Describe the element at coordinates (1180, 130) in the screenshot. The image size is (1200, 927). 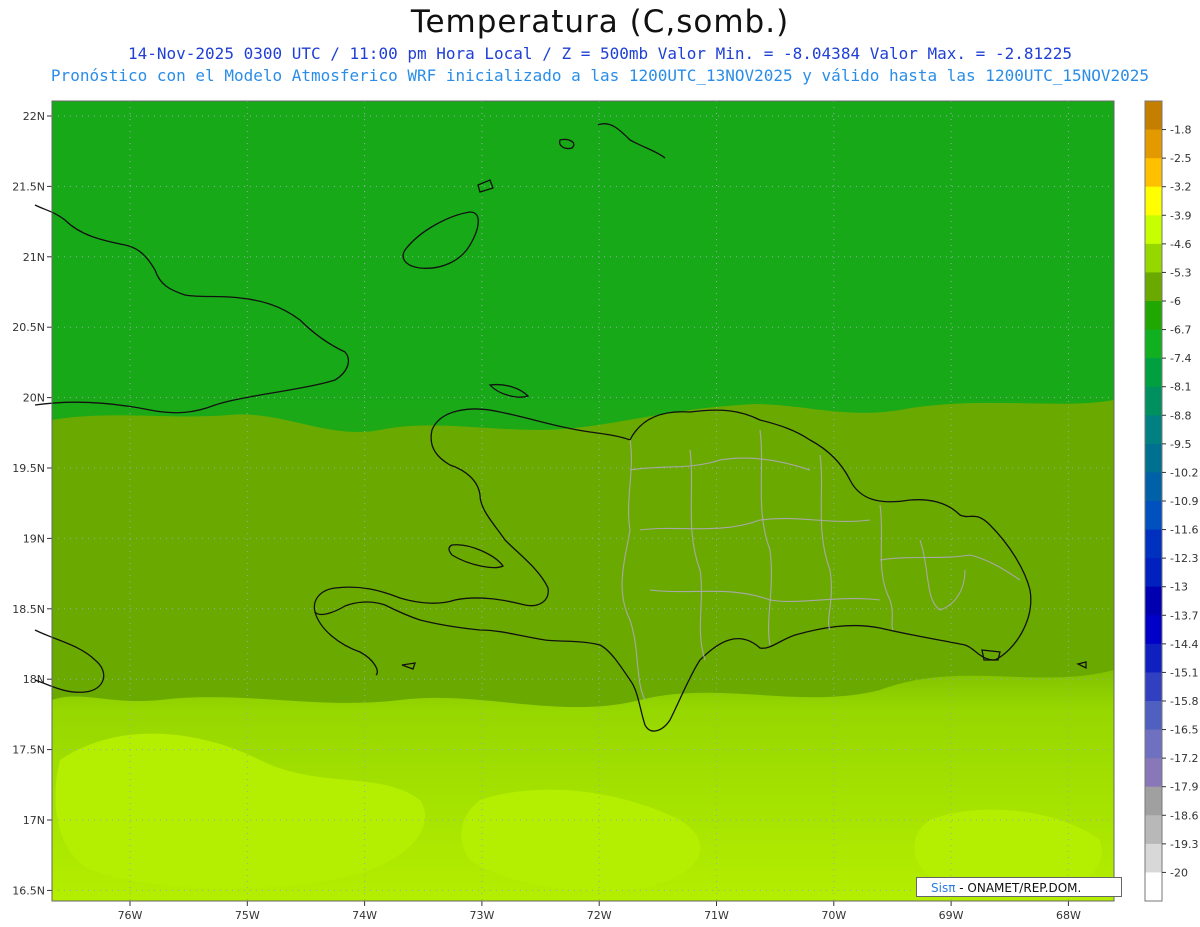
I see `colorbar-label: -1.8` at that location.